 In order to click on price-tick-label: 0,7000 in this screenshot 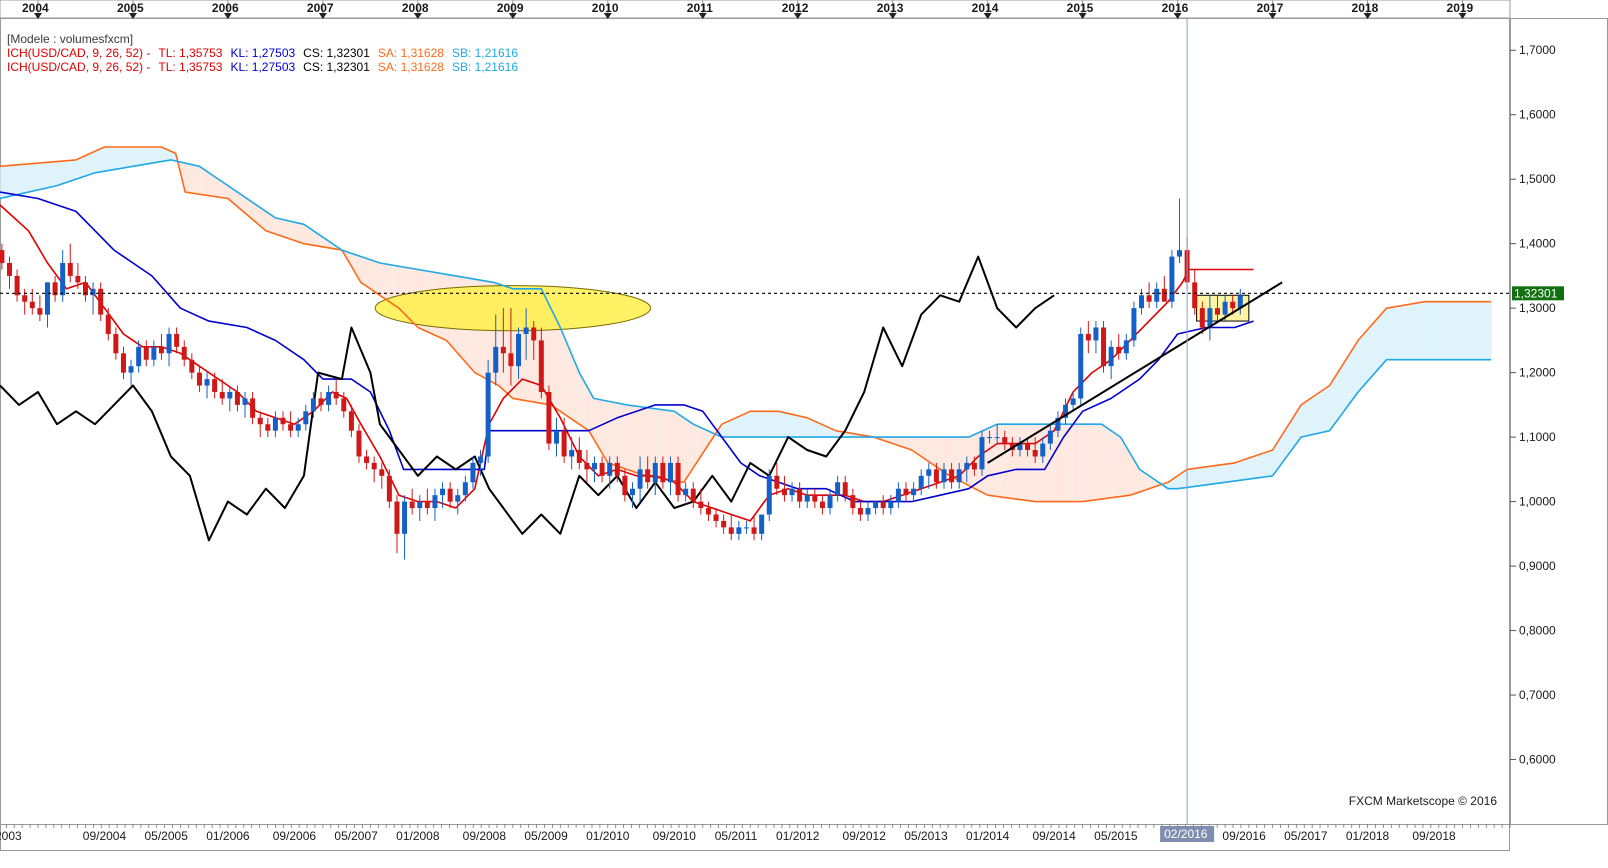, I will do `click(1537, 695)`.